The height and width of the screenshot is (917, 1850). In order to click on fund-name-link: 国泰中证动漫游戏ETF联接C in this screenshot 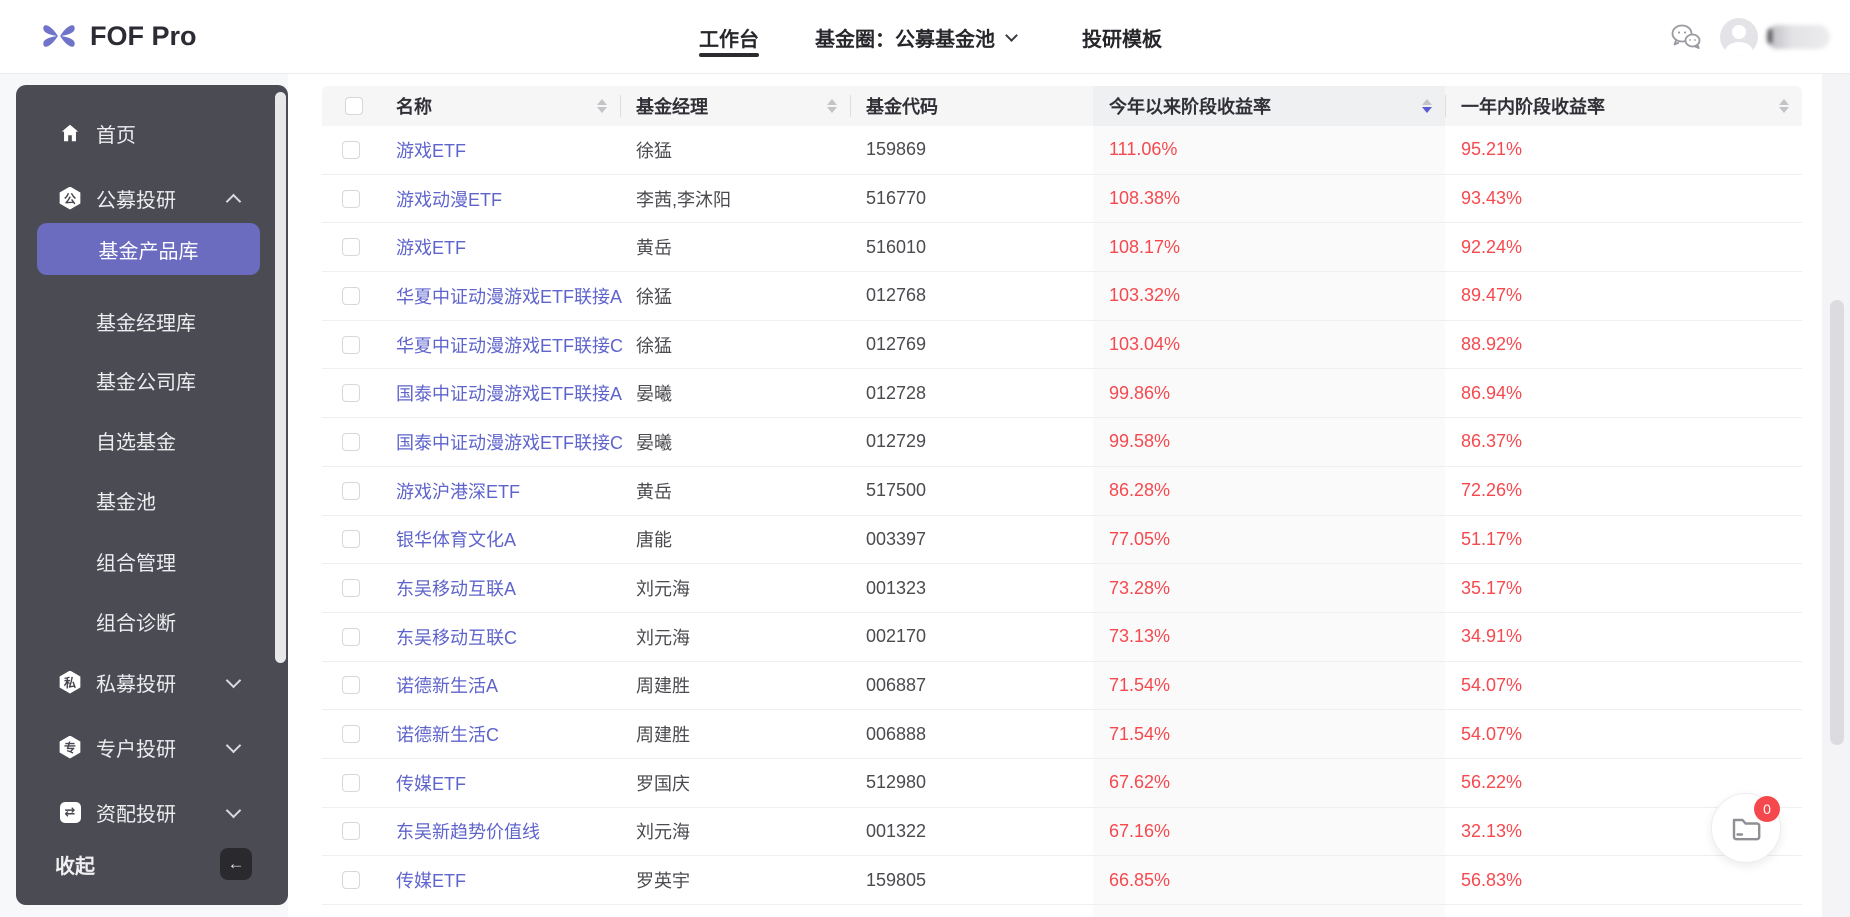, I will do `click(509, 442)`.